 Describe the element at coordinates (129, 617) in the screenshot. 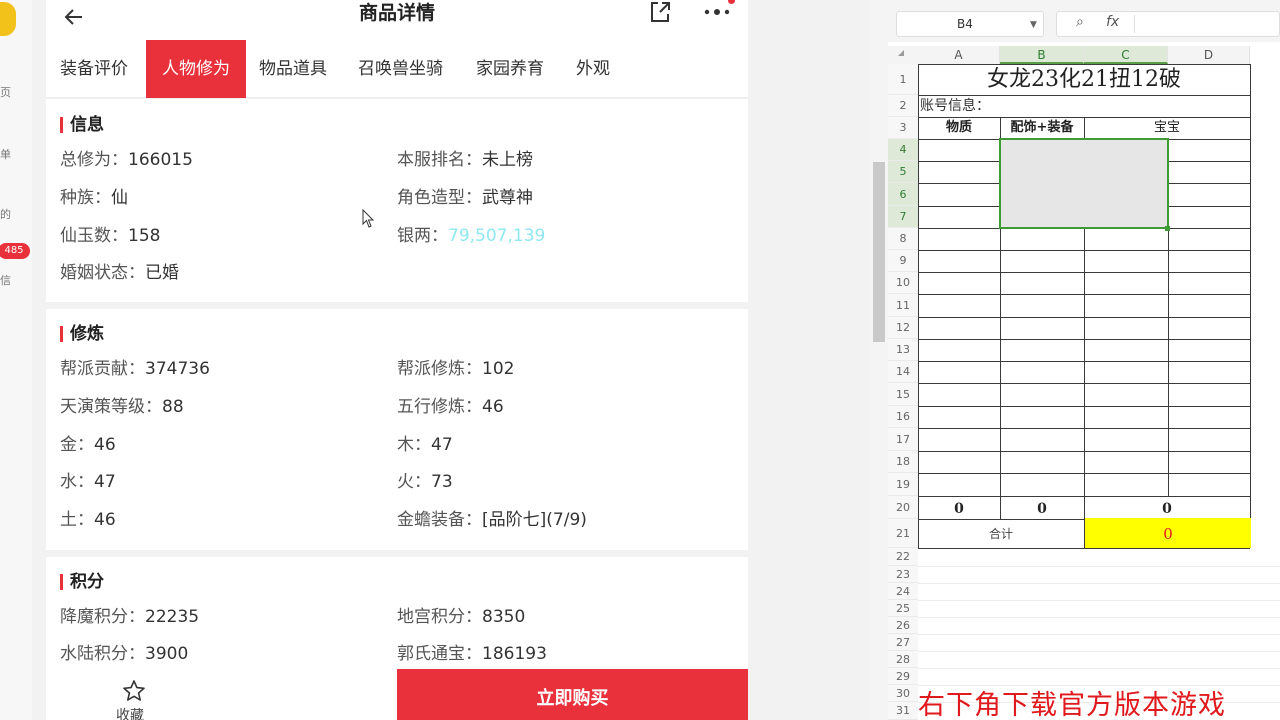

I see `points-demon: 降魔积分：22235` at that location.